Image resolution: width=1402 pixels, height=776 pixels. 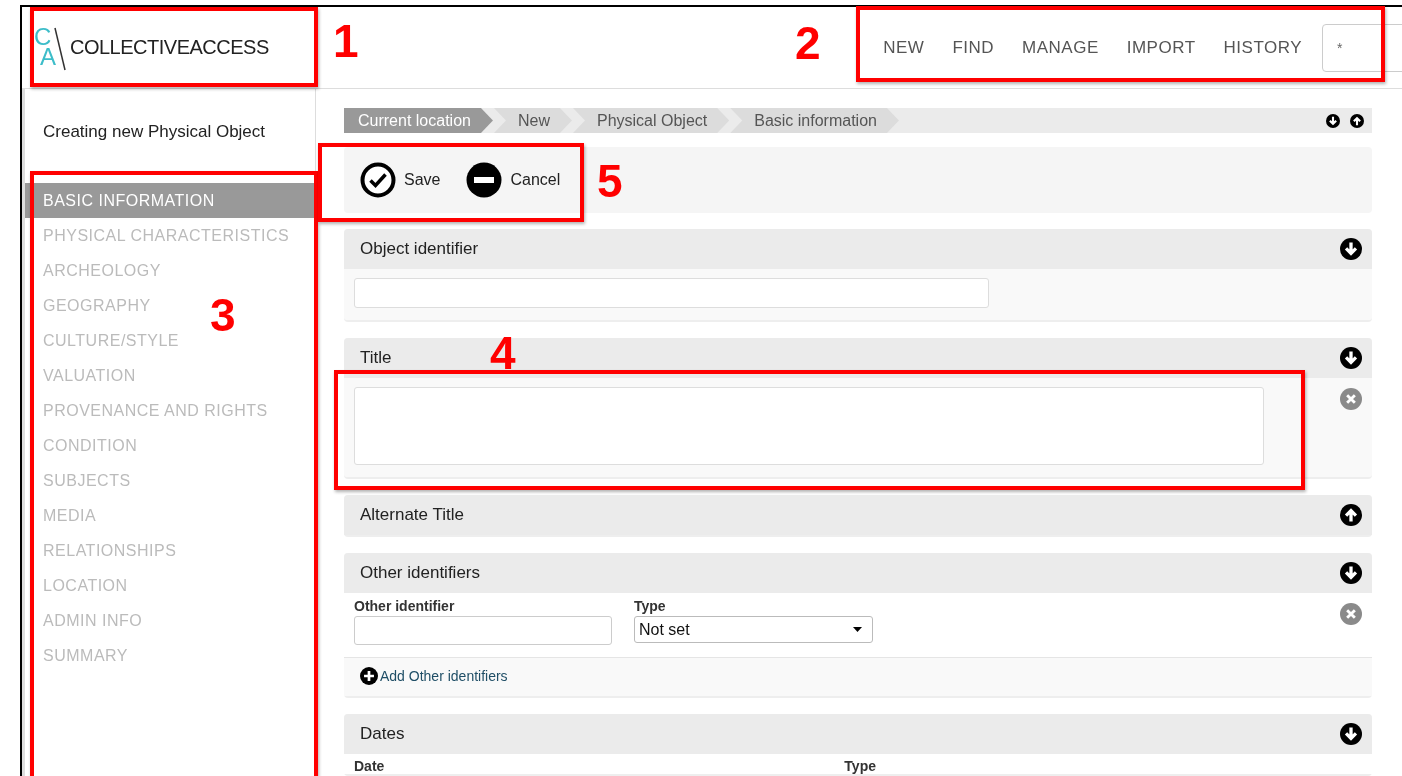 I want to click on breadcrumb-item: New, so click(x=532, y=120).